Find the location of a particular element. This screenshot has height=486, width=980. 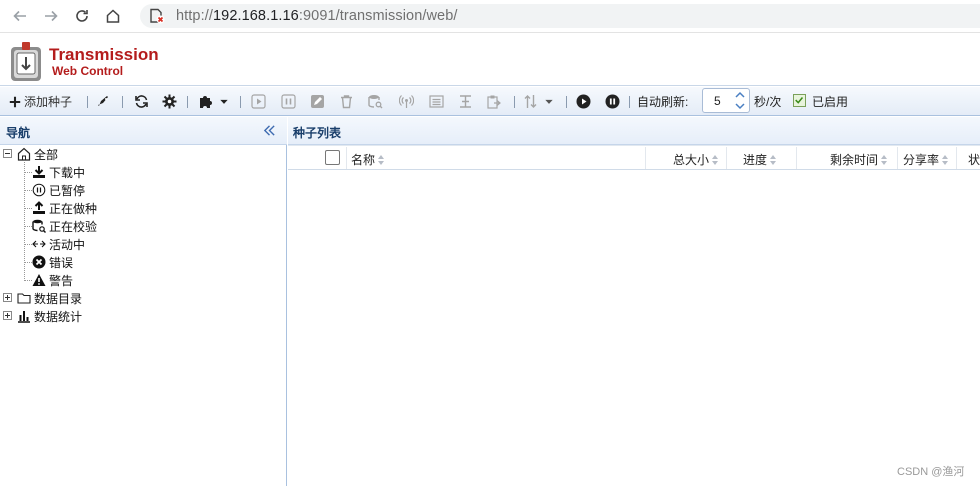

back-button is located at coordinates (20, 16).